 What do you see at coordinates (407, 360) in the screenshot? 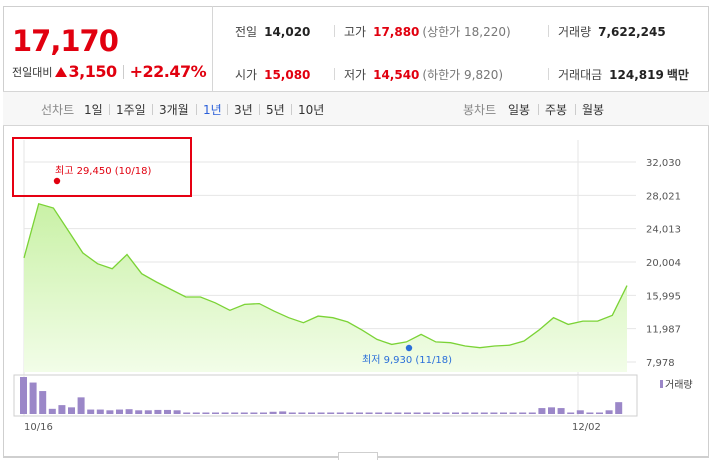
I see `low-annotation-label: 최저 9,930 (11/18)` at bounding box center [407, 360].